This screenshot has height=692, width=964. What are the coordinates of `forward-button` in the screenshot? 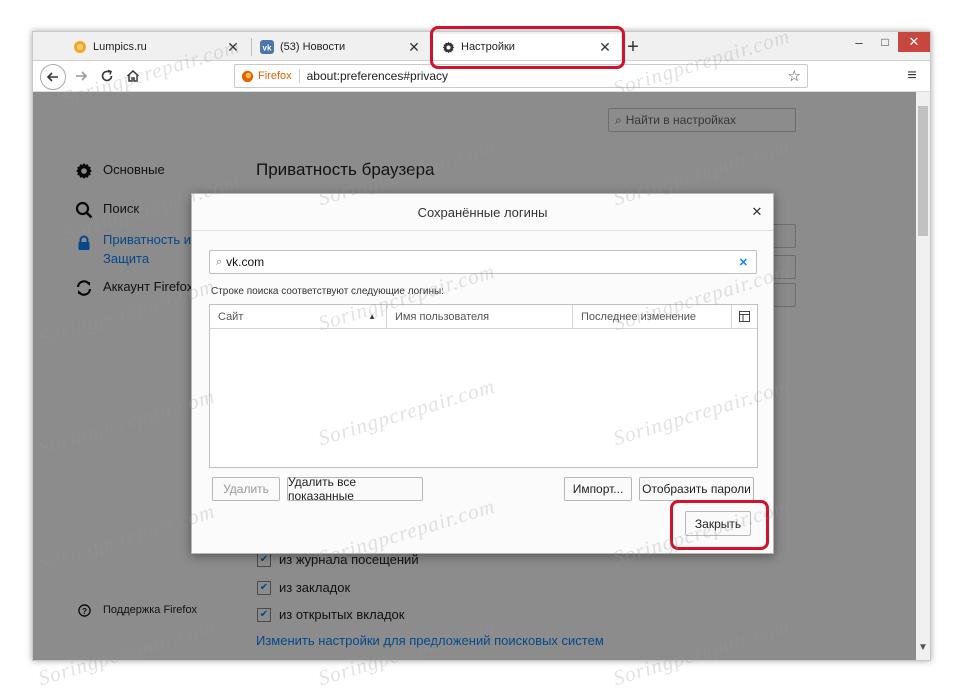 It's located at (81, 76).